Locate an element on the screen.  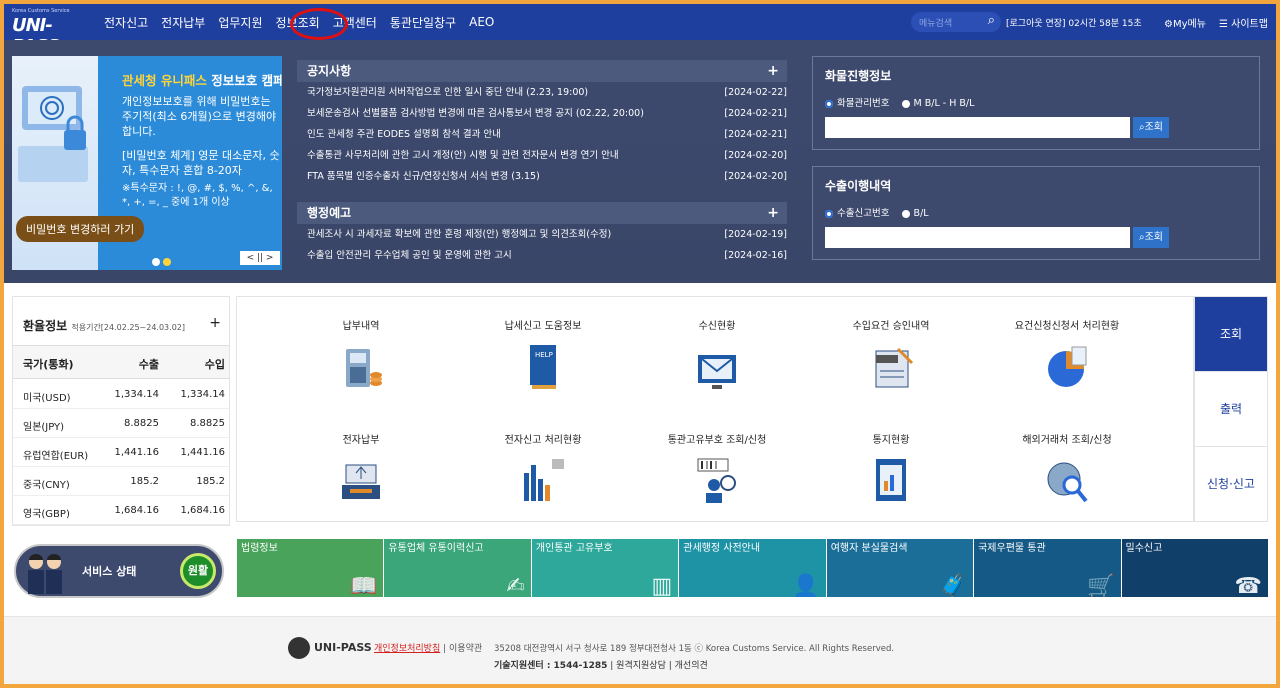
nav-item-e-payment: 전자납부 is located at coordinates (183, 22).